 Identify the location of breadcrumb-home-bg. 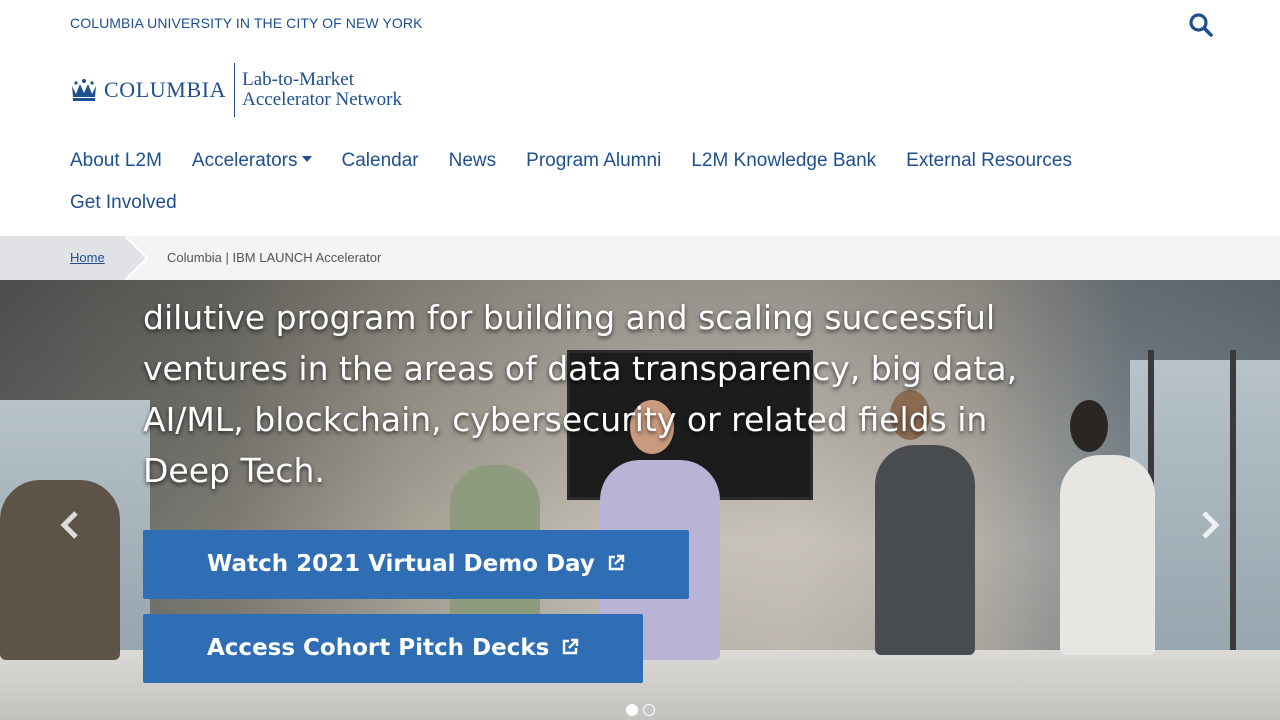
(63, 258).